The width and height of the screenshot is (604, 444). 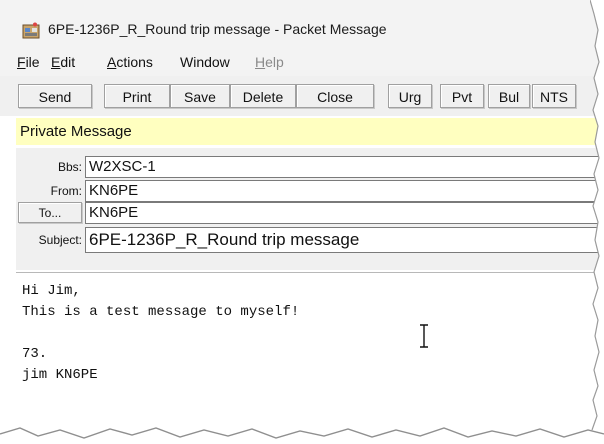 What do you see at coordinates (137, 96) in the screenshot?
I see `print-button: Print` at bounding box center [137, 96].